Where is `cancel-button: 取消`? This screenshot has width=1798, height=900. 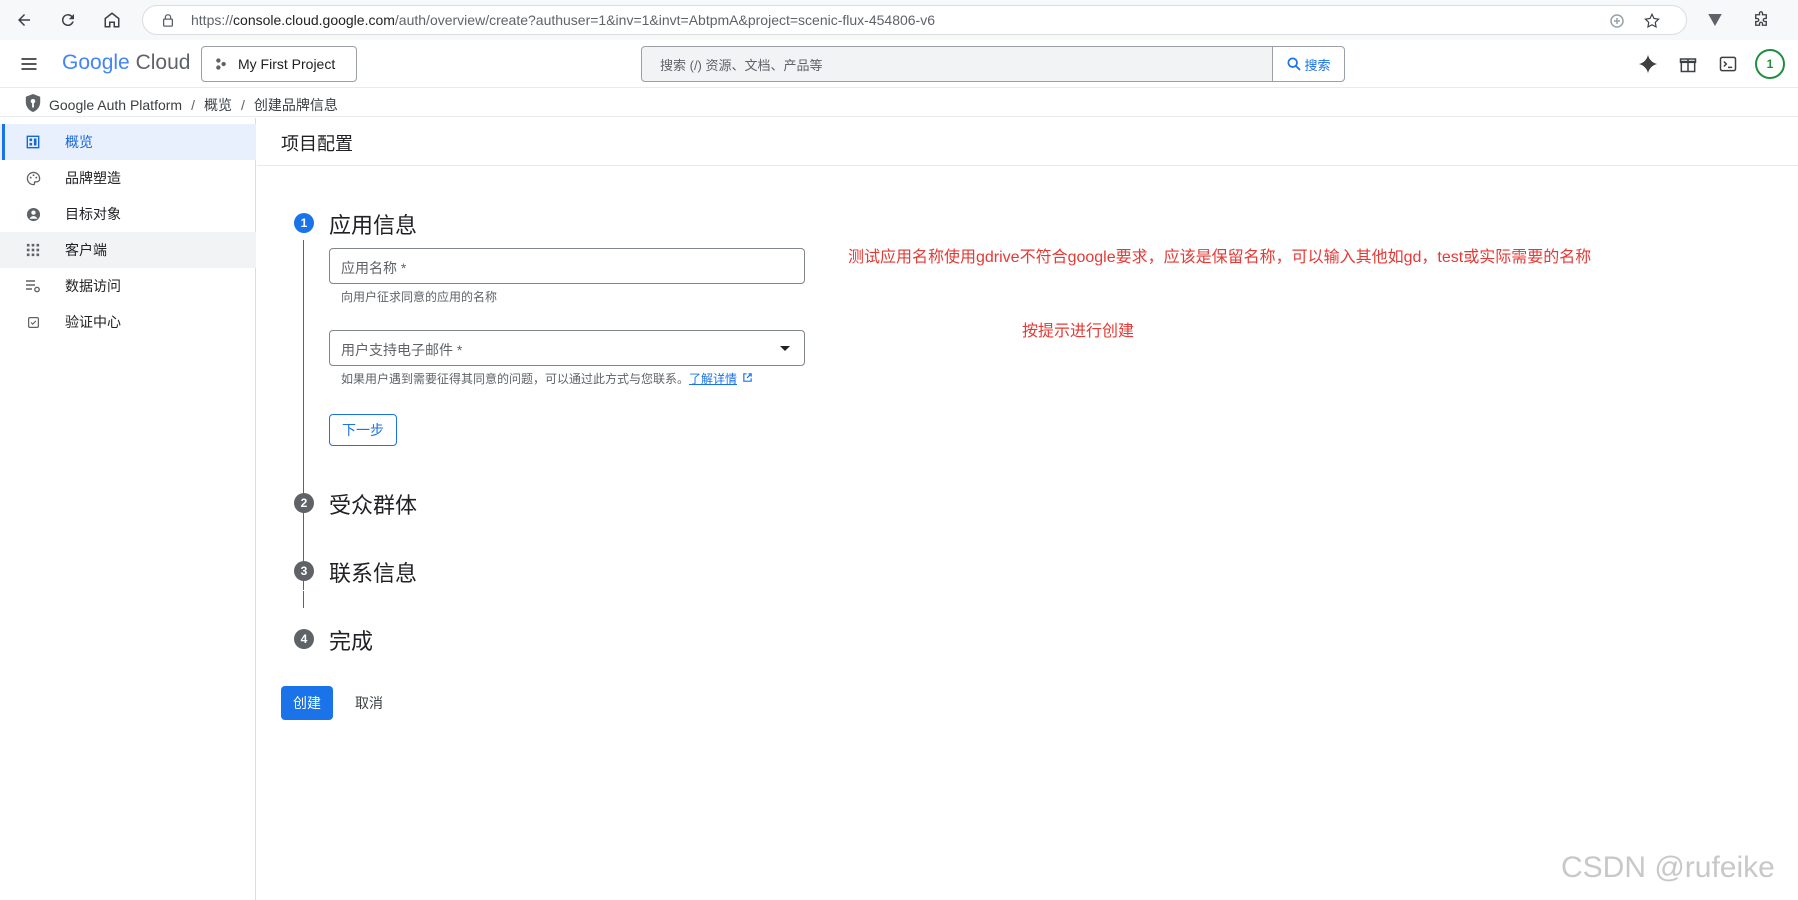
cancel-button: 取消 is located at coordinates (369, 703).